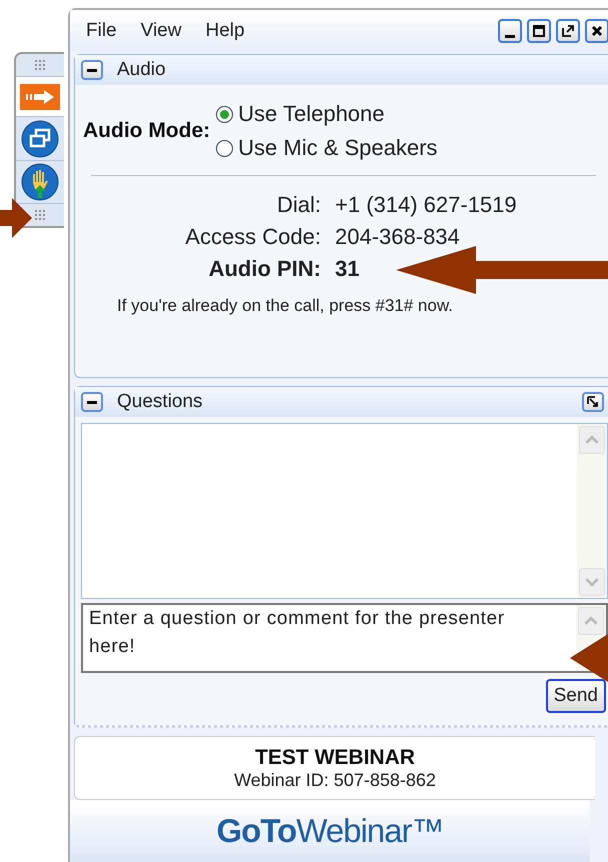 This screenshot has height=862, width=608. Describe the element at coordinates (335, 758) in the screenshot. I see `webinar-title: TEST WEBINAR` at that location.